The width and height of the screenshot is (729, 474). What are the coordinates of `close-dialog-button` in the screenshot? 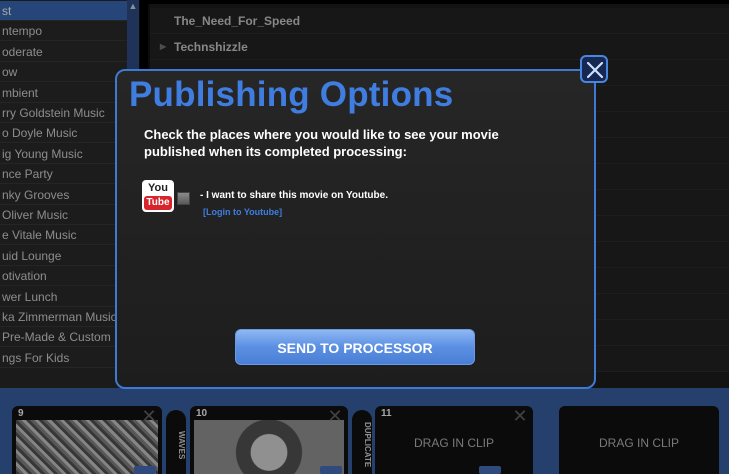 It's located at (594, 69).